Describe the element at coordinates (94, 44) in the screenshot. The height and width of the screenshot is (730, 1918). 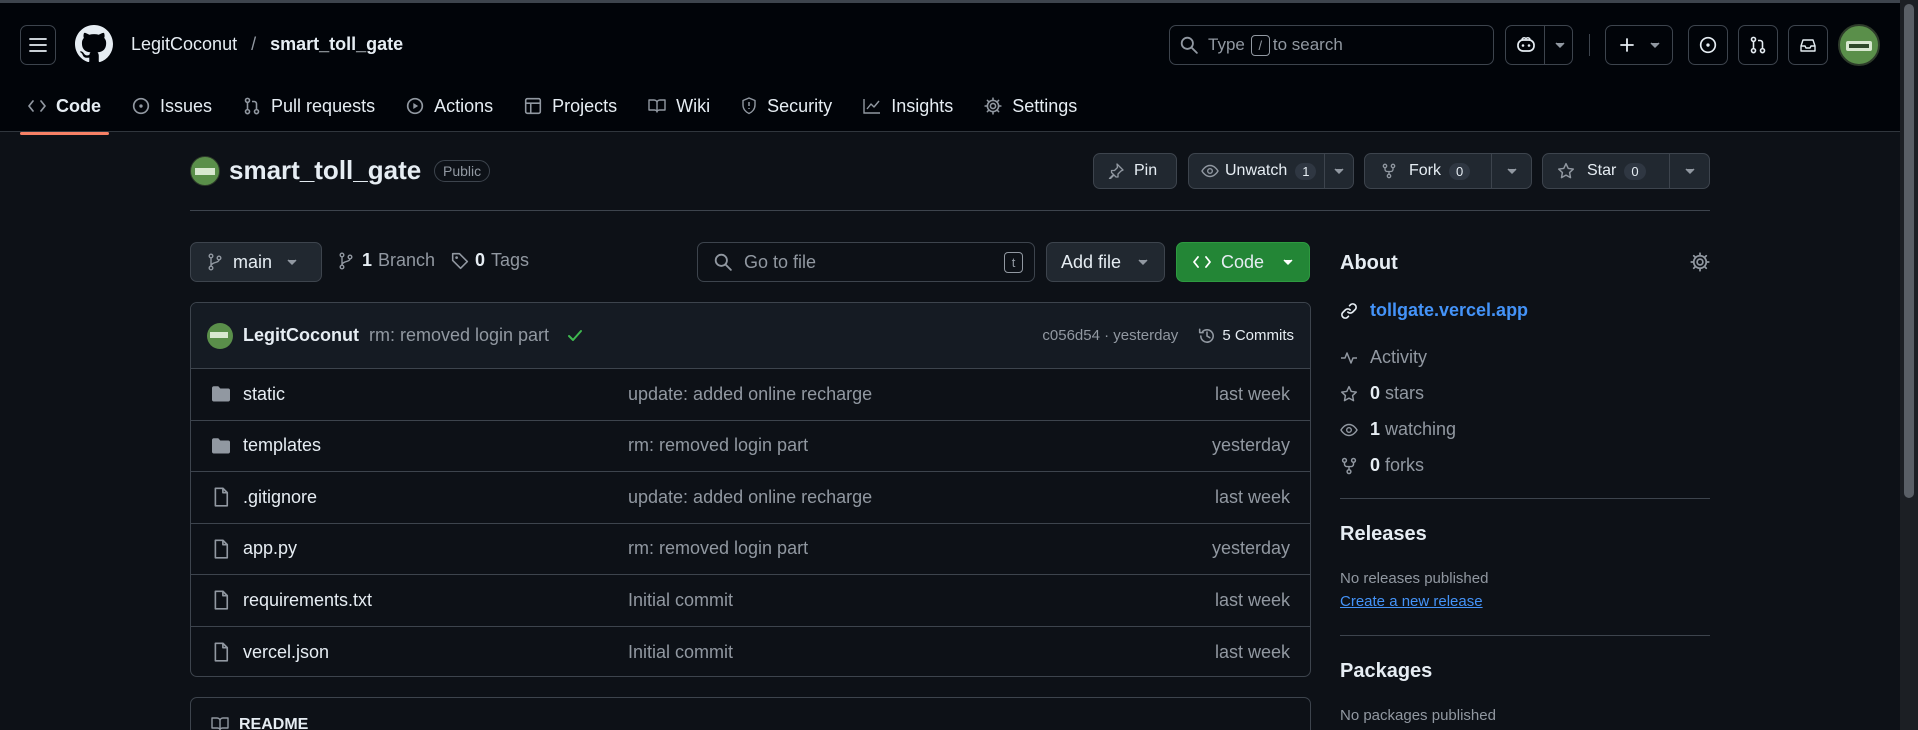
I see `github-logo-icon` at that location.